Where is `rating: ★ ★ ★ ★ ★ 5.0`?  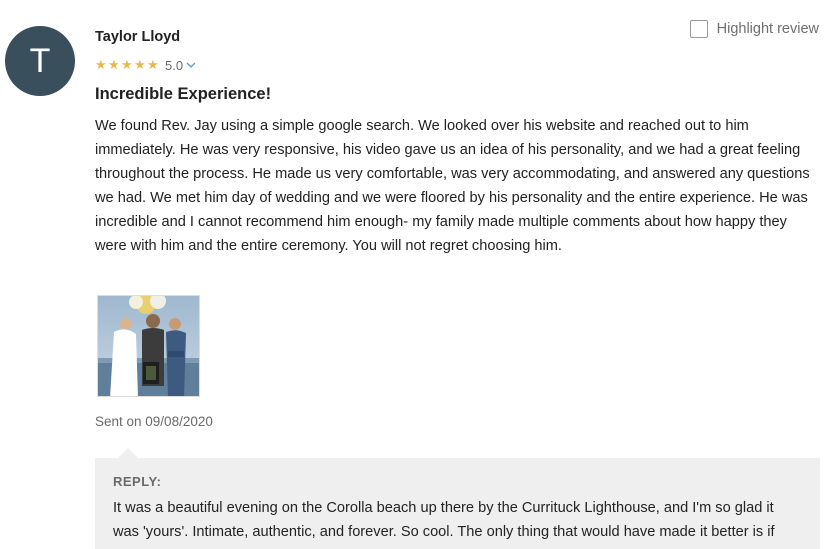 rating: ★ ★ ★ ★ ★ 5.0 is located at coordinates (145, 65).